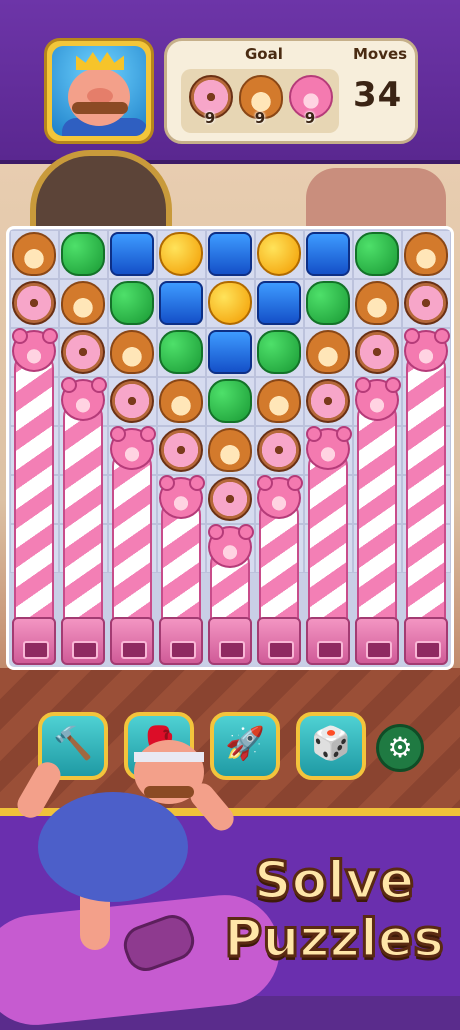 Image resolution: width=460 pixels, height=1030 pixels. I want to click on rocket-booster: 🚀, so click(245, 746).